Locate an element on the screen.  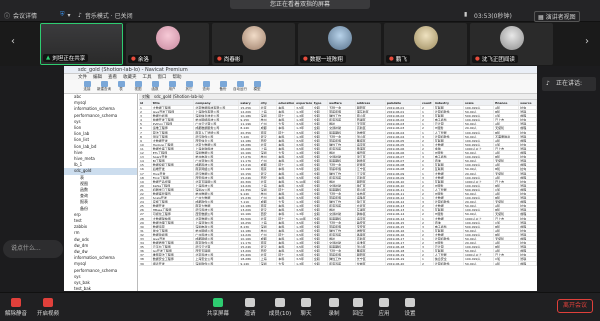
toolbar-button: 表 is located at coordinates (121, 86).